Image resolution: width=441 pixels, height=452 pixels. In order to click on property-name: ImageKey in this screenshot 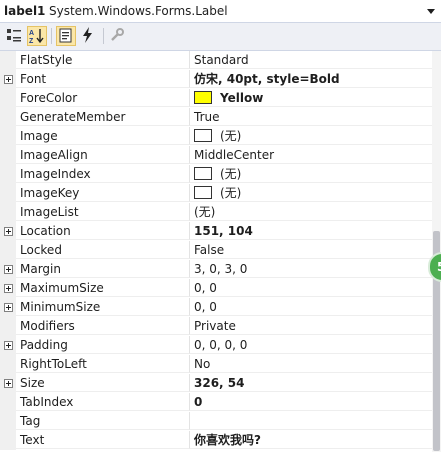, I will do `click(103, 193)`.